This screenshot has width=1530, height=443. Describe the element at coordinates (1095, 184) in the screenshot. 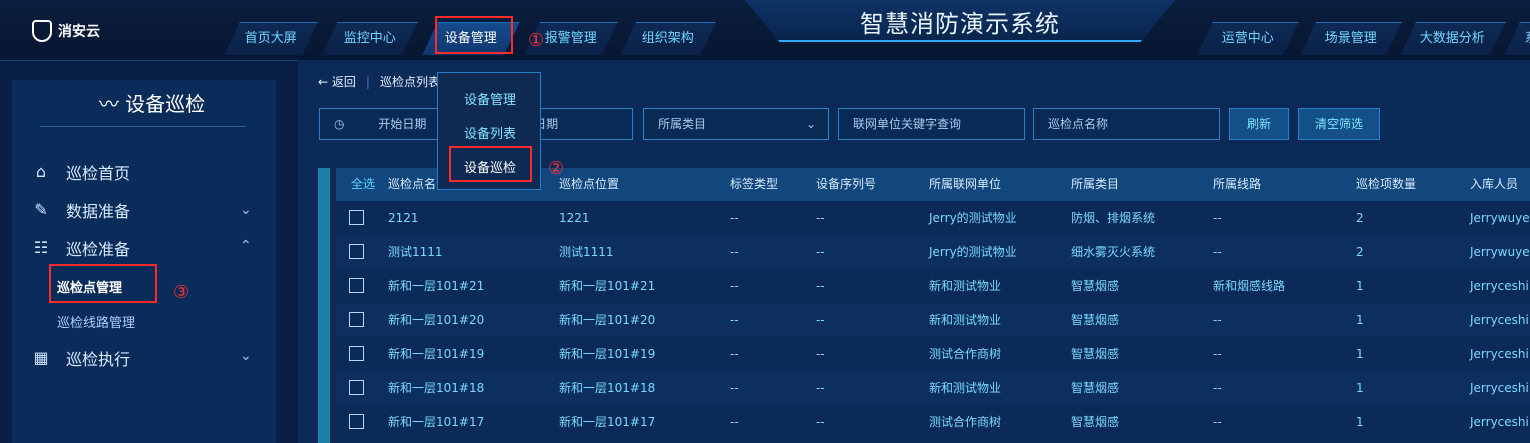

I see `col-category: 所属类目` at that location.